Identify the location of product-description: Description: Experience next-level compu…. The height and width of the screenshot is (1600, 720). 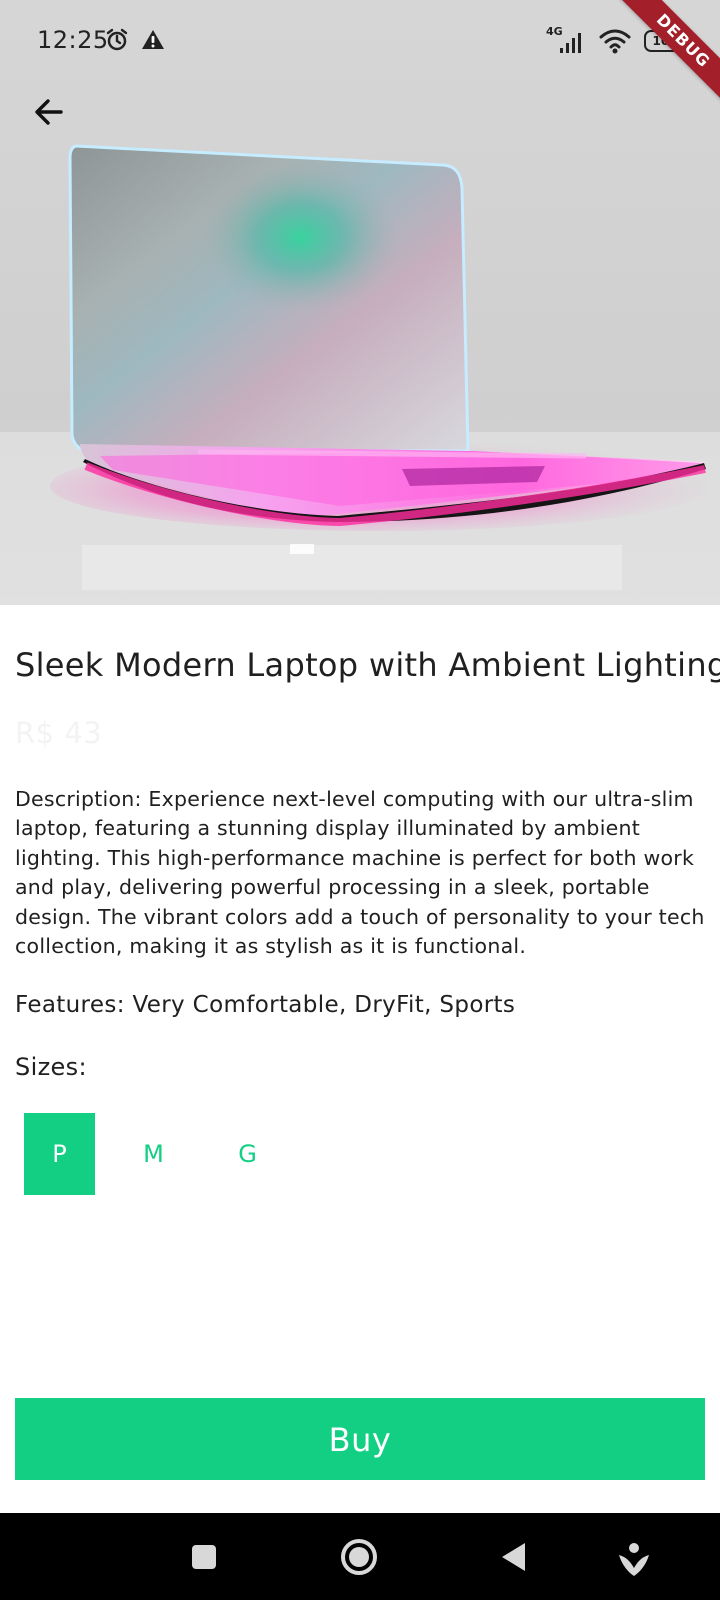
(360, 873).